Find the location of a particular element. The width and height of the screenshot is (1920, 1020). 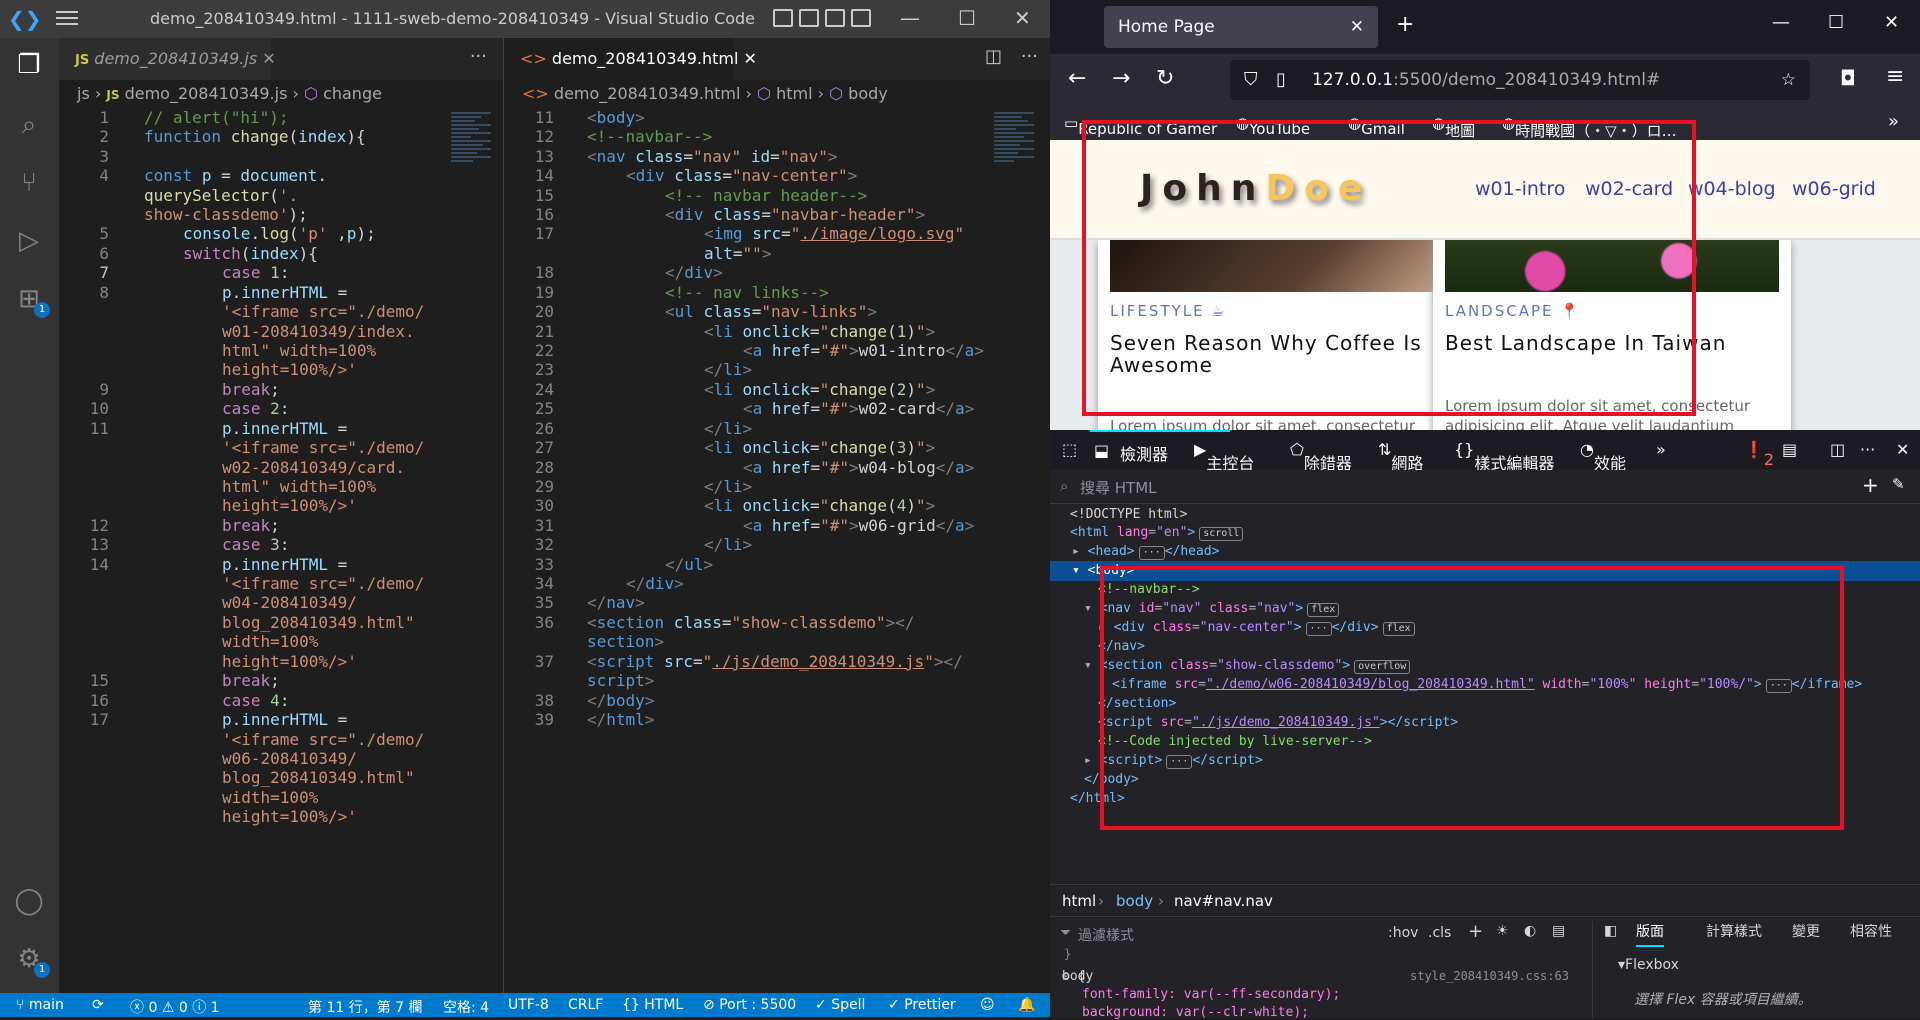

toggle-secondary-sidebar-icon is located at coordinates (835, 18).